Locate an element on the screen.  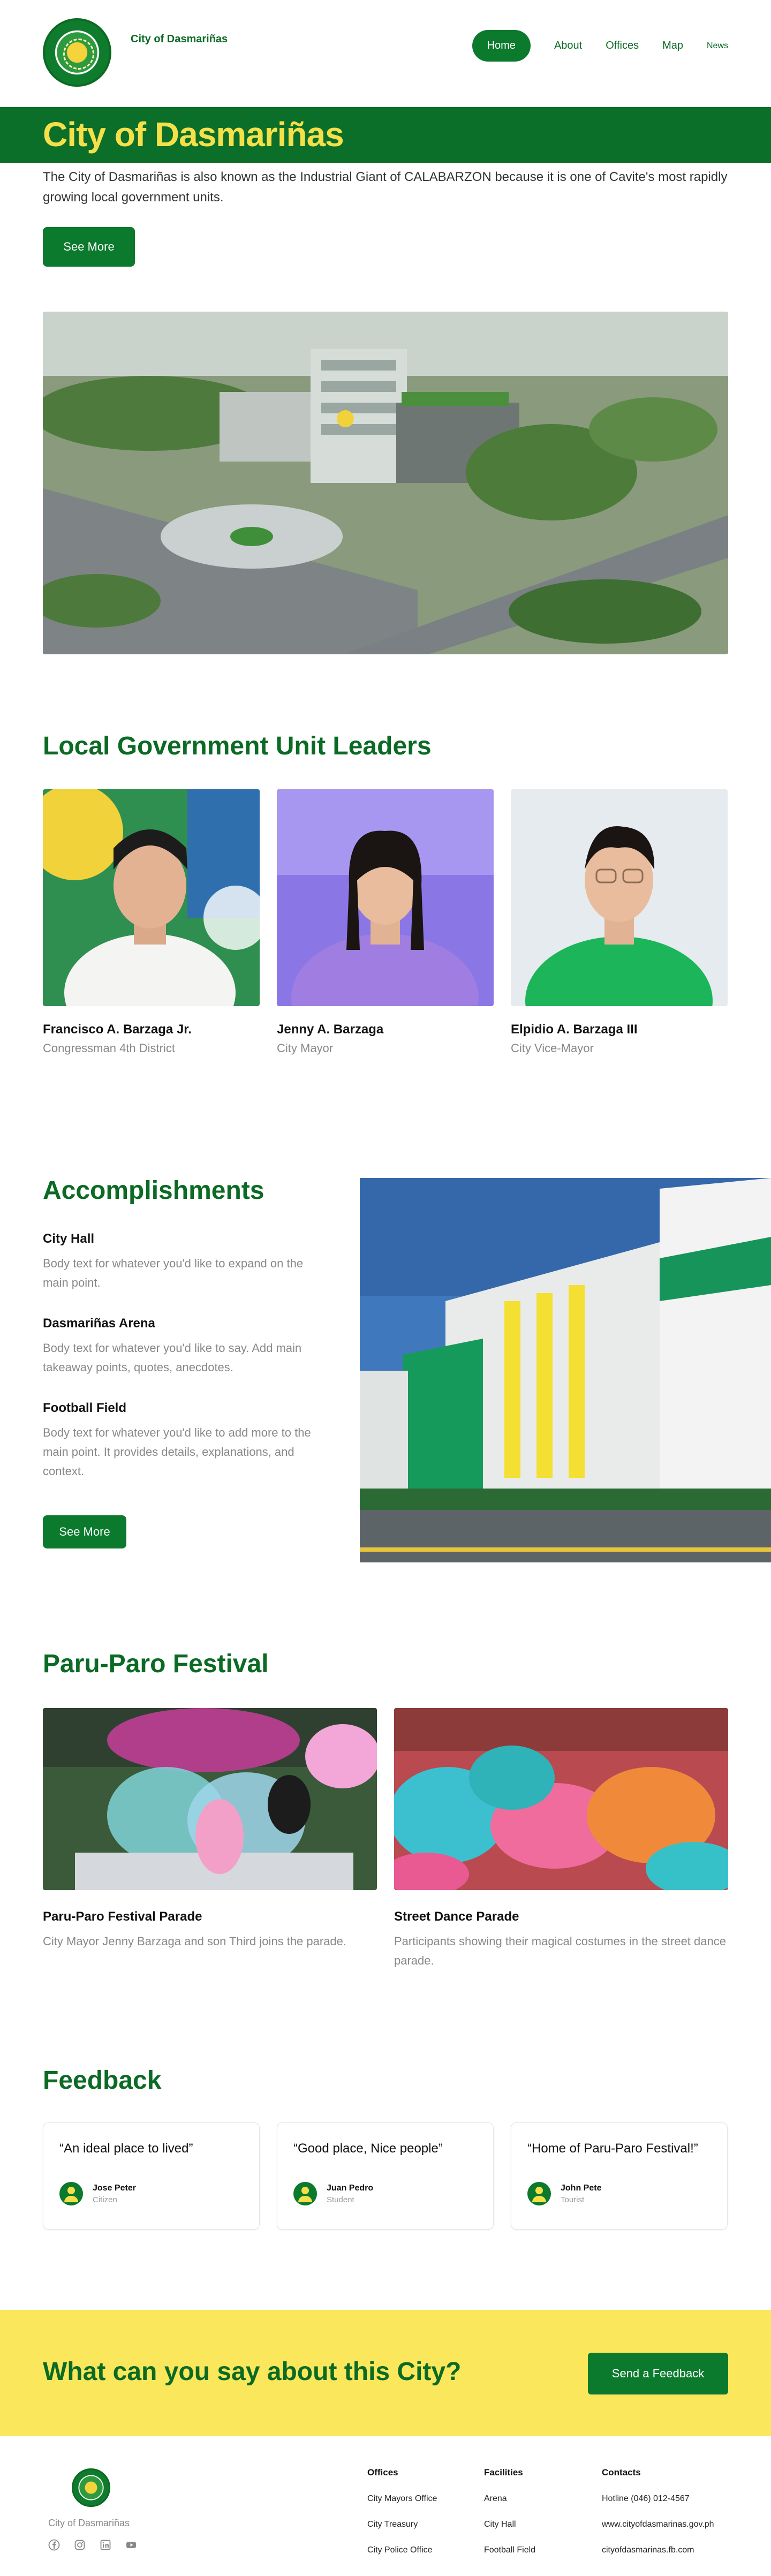
accomplishment-title: Football Field is located at coordinates (84, 1408).